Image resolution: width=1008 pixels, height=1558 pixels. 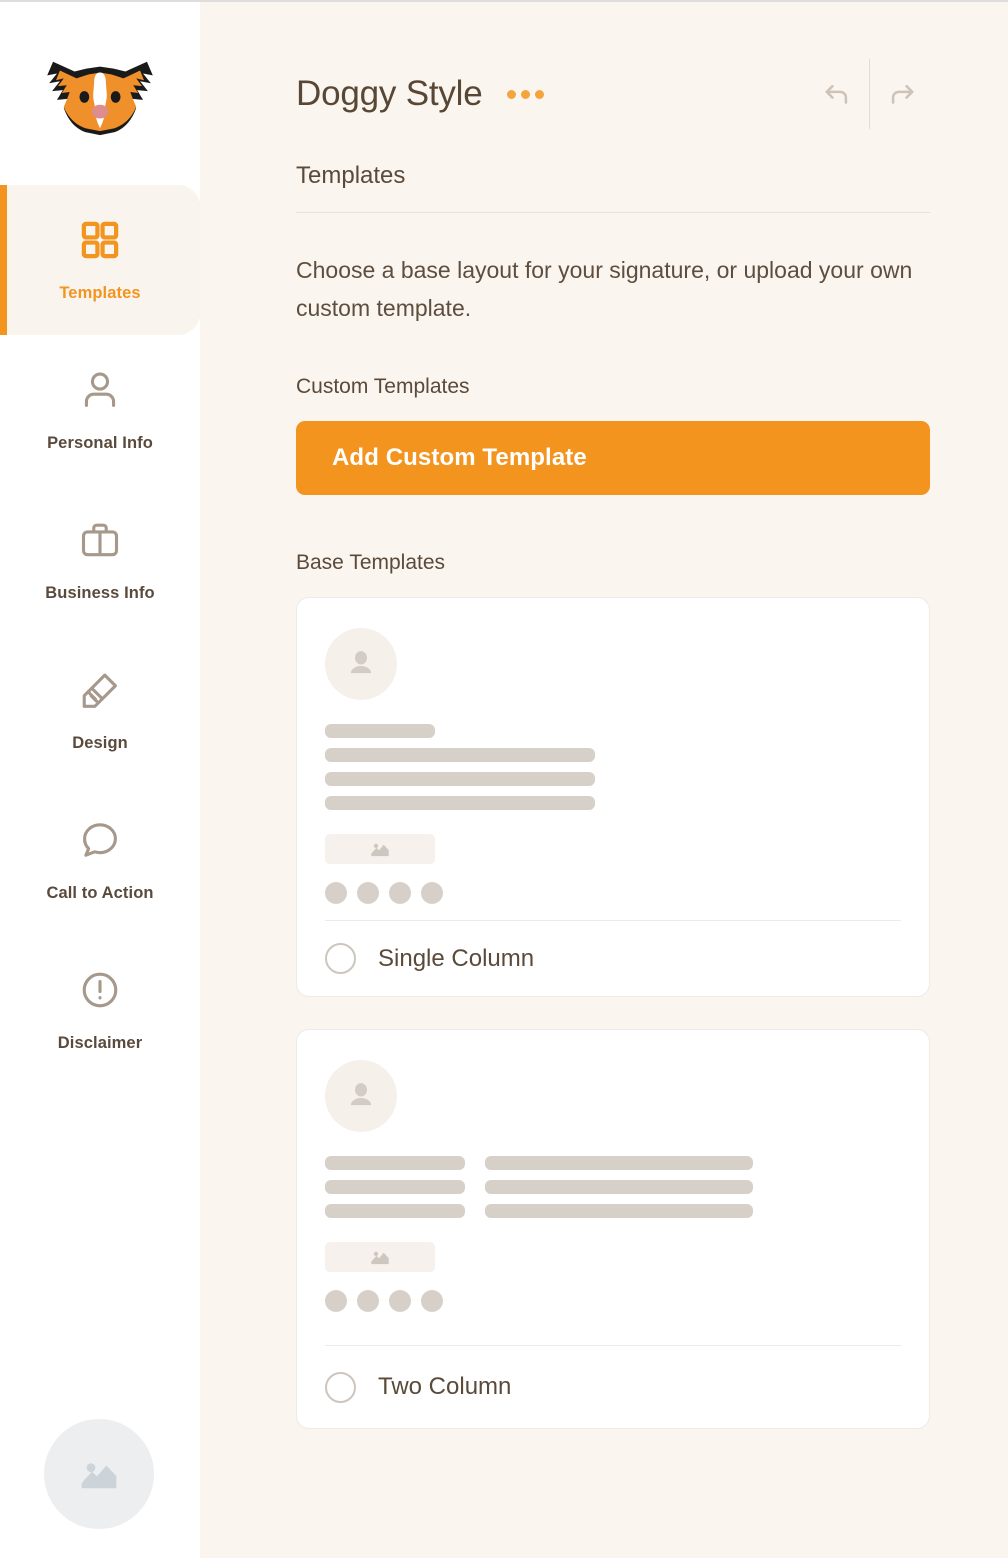 I want to click on template-choice-row: Single Column, so click(x=613, y=958).